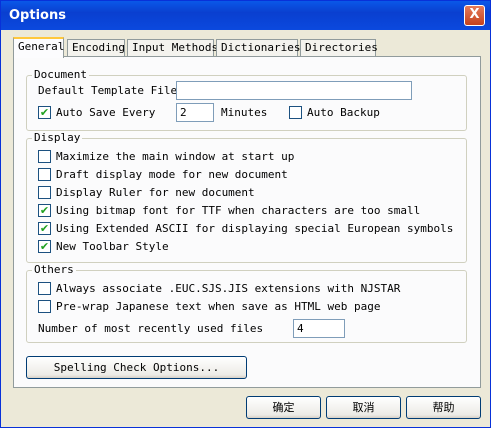  Describe the element at coordinates (112, 246) in the screenshot. I see `new-toolbar-label: New Toolbar Style` at that location.